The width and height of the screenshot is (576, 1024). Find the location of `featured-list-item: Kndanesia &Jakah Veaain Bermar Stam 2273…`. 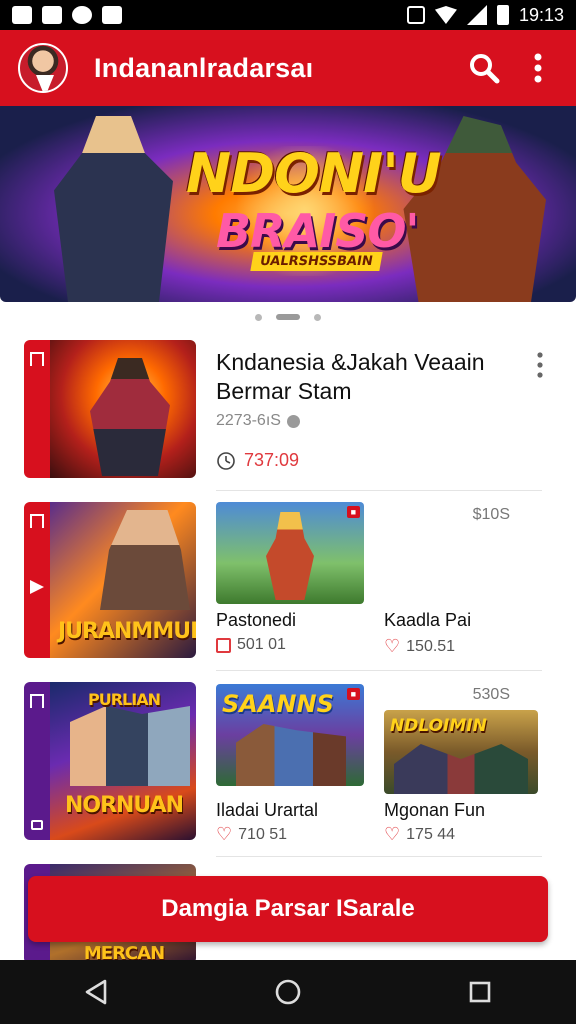

featured-list-item: Kndanesia &Jakah Veaain Bermar Stam 2273… is located at coordinates (284, 410).